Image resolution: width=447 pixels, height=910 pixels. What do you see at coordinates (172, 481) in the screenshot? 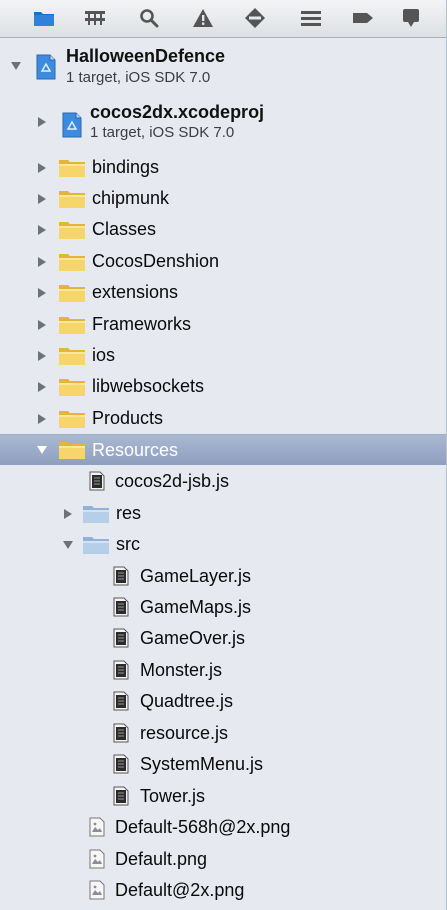
I see `file-label: cocos2d-jsb.js` at bounding box center [172, 481].